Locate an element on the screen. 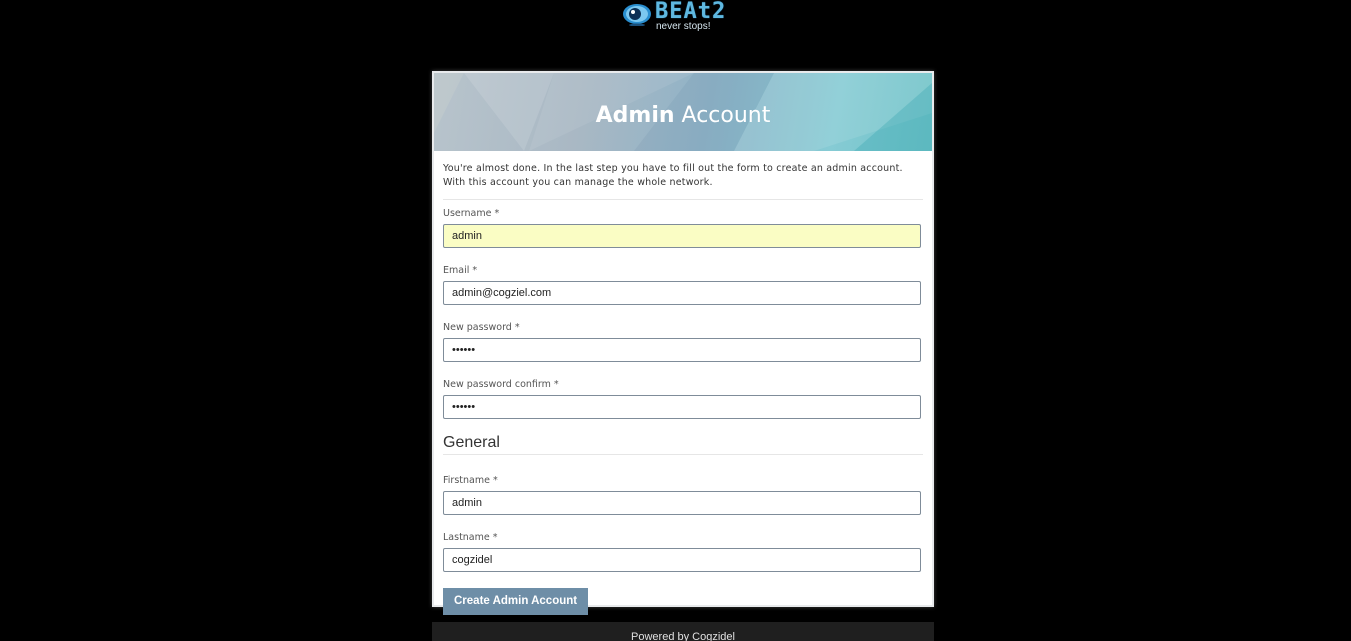 The height and width of the screenshot is (641, 1351). firstname-field is located at coordinates (682, 503).